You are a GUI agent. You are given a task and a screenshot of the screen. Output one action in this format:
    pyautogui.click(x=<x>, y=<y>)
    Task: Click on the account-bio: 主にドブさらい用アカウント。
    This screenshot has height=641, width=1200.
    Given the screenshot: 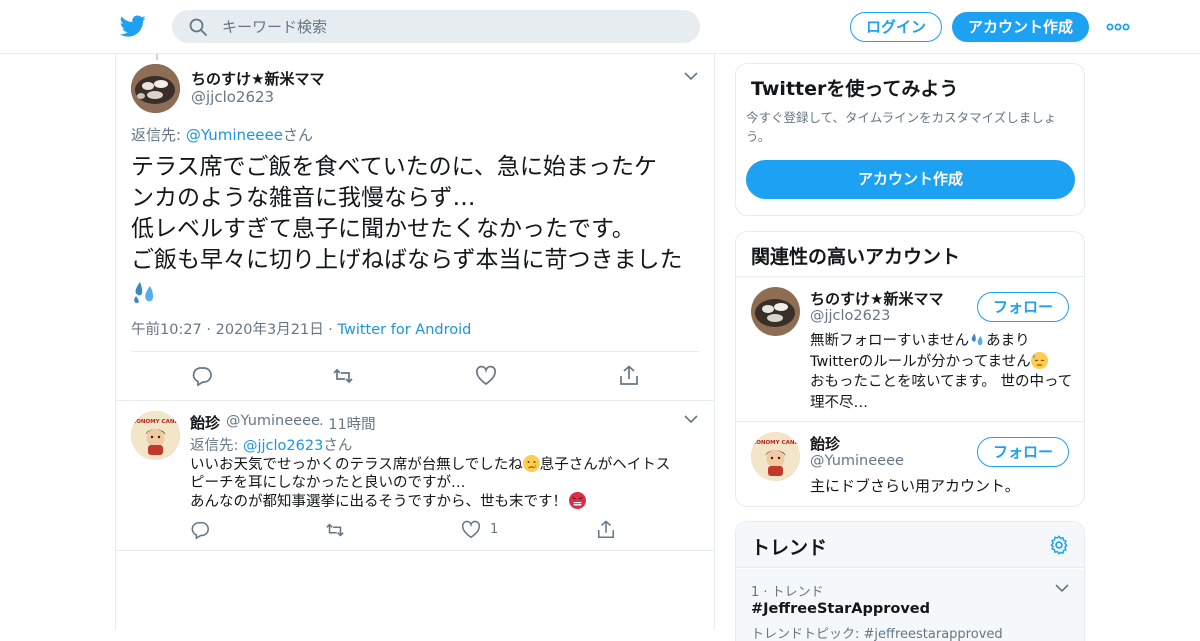 What is the action you would take?
    pyautogui.click(x=915, y=486)
    